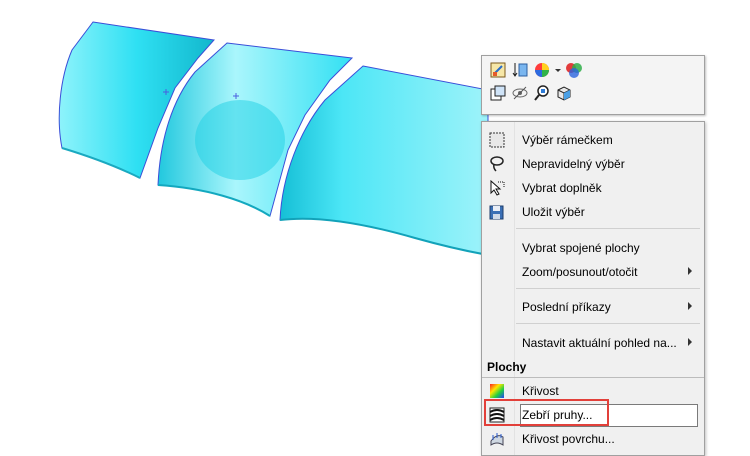  Describe the element at coordinates (497, 439) in the screenshot. I see `surface-curvature-icon` at that location.